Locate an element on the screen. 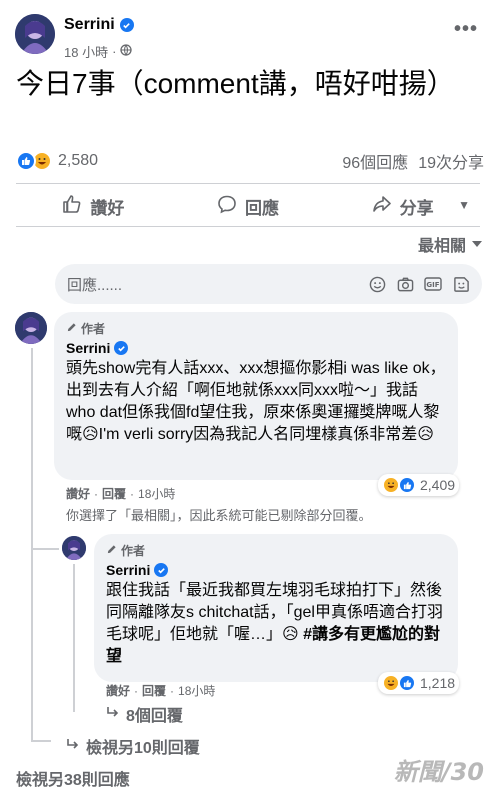 The height and width of the screenshot is (797, 496). comment-sort-dropdown: 最相關 is located at coordinates (450, 244).